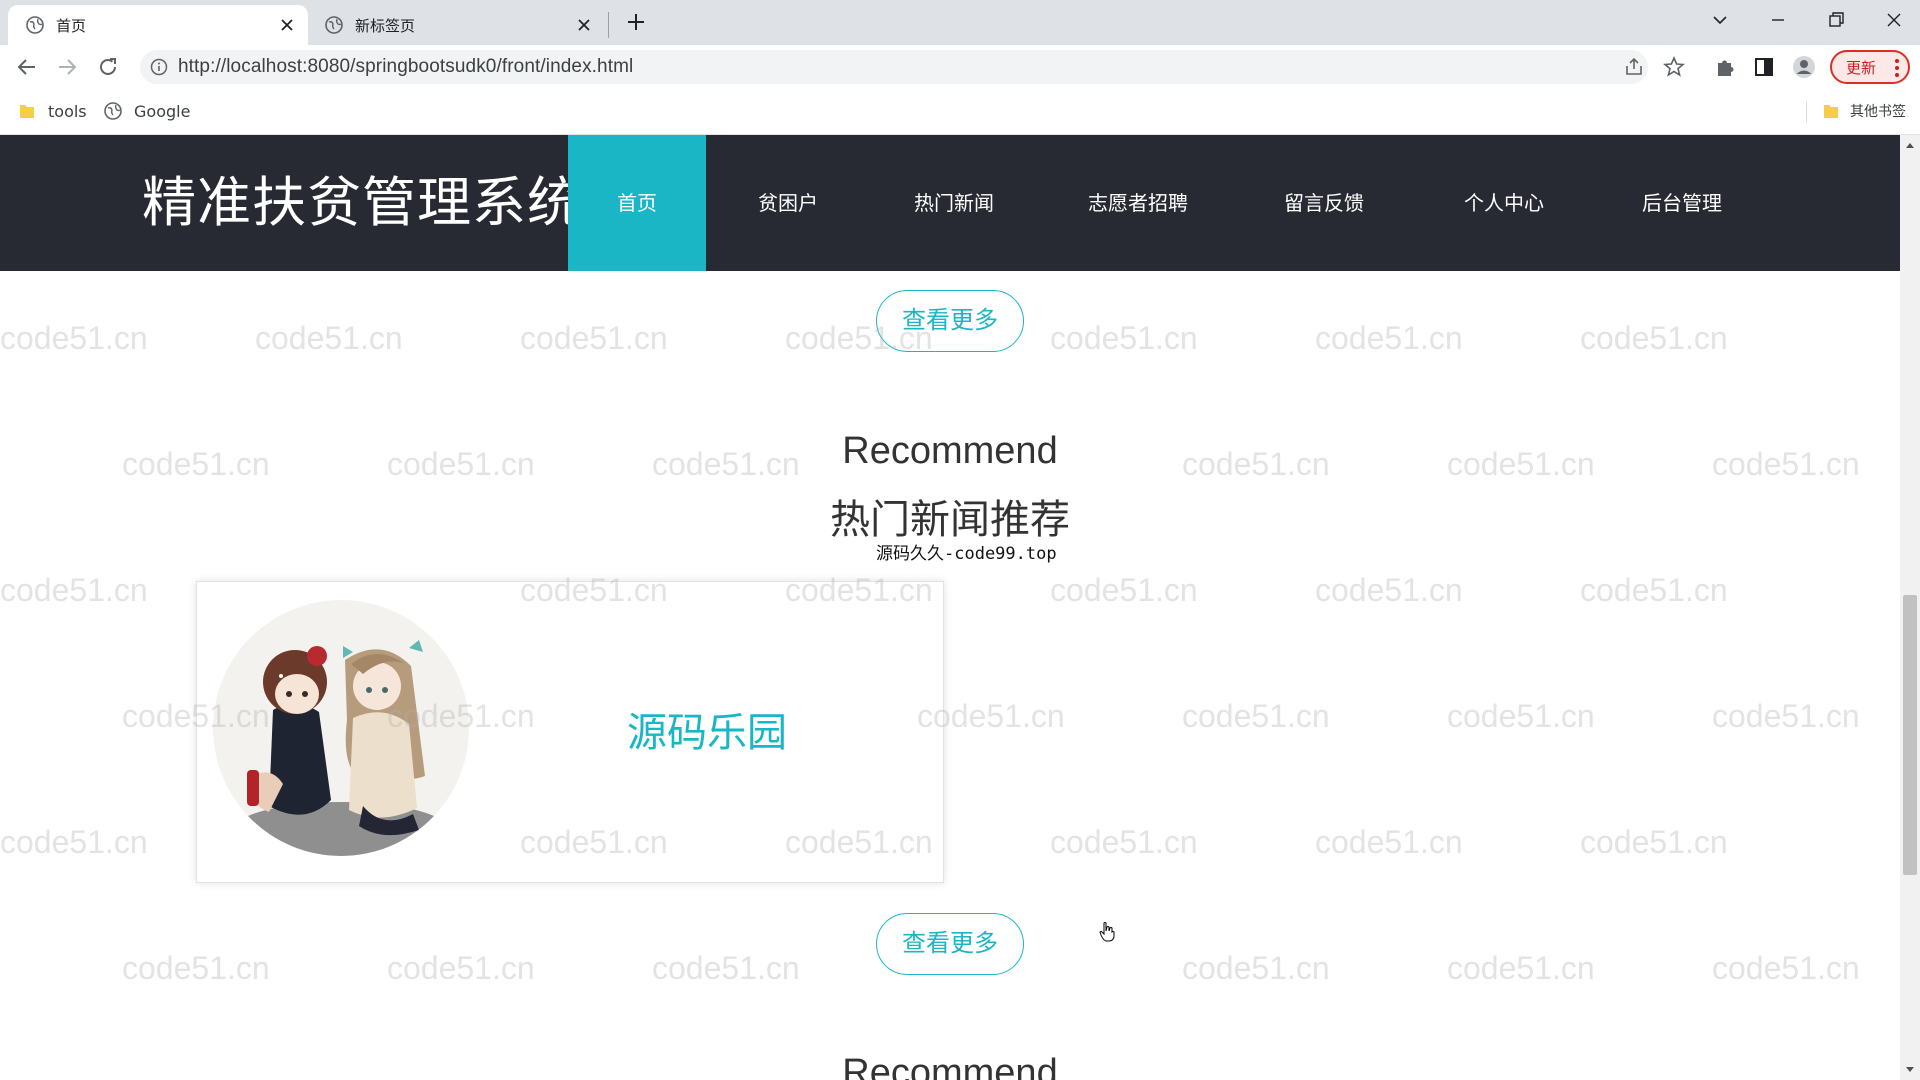 This screenshot has height=1080, width=1920. Describe the element at coordinates (950, 321) in the screenshot. I see `view-more-button: 查看更多` at that location.